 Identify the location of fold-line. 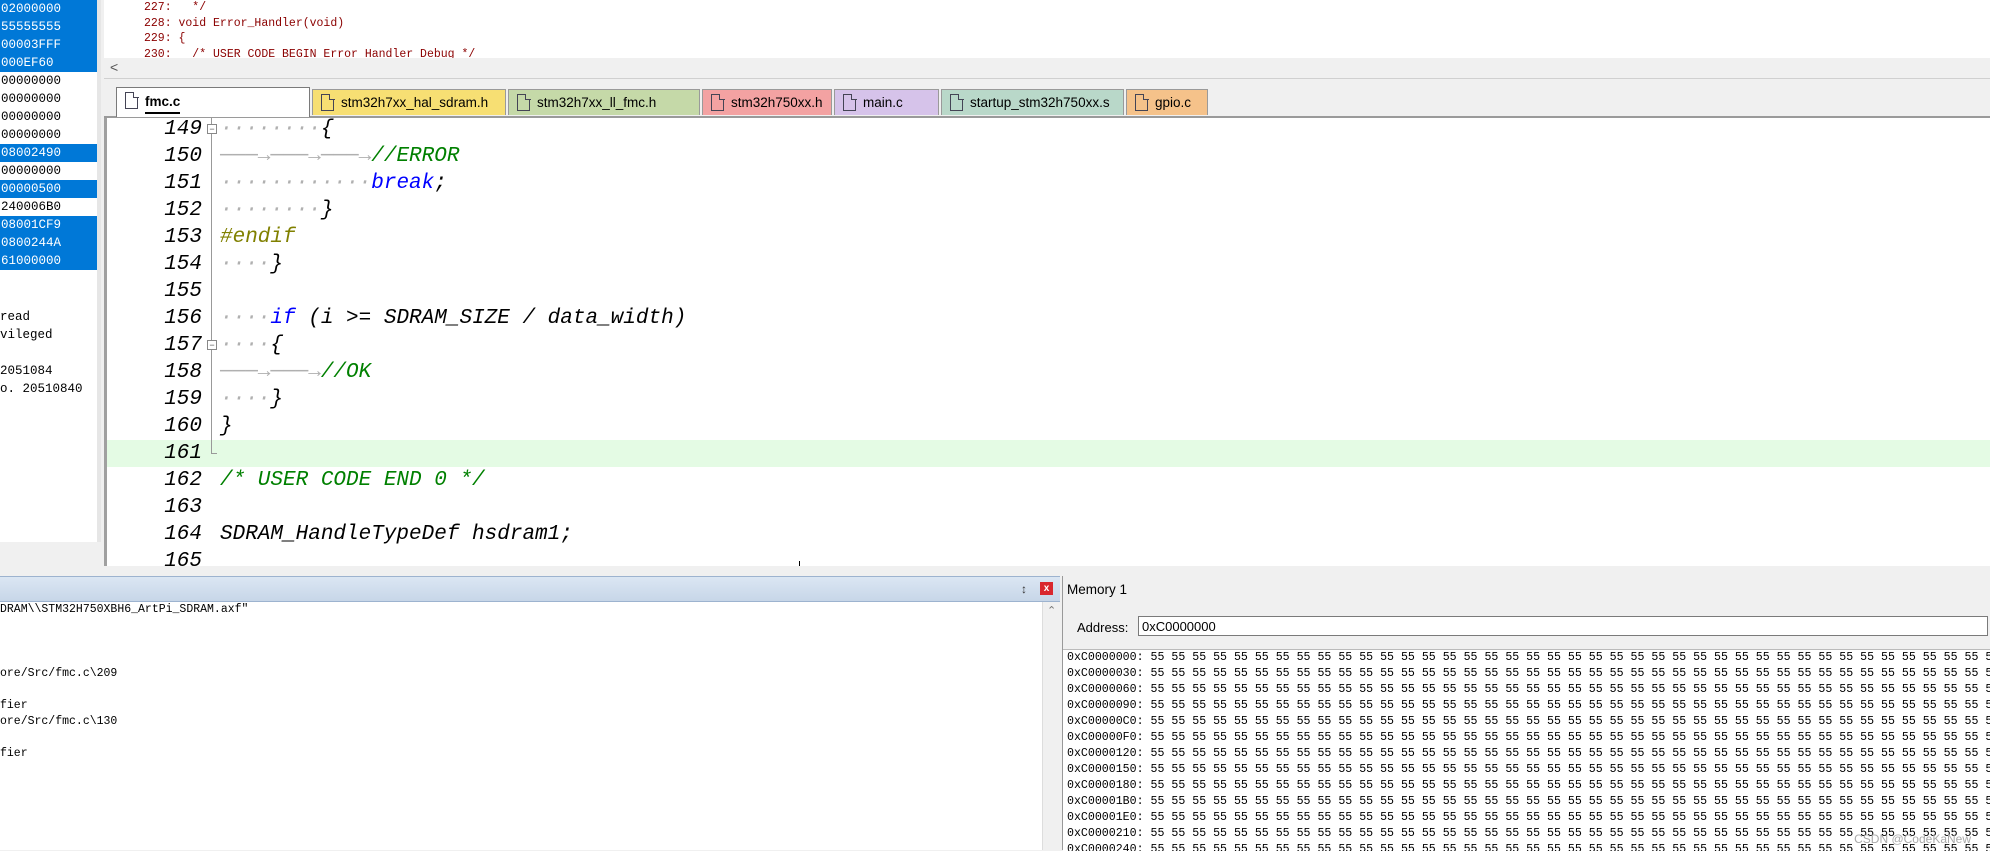
(211, 264).